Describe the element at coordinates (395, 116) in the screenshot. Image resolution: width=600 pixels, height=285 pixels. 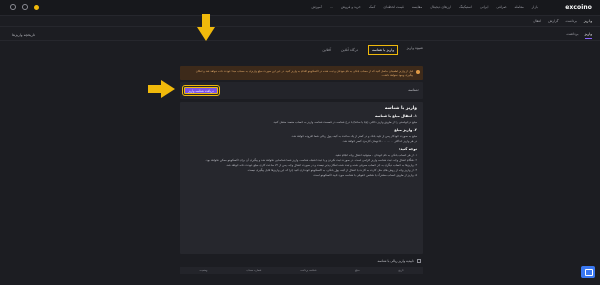
I see `step1-title: ۱. انتقال مبلغ با شناسه` at that location.